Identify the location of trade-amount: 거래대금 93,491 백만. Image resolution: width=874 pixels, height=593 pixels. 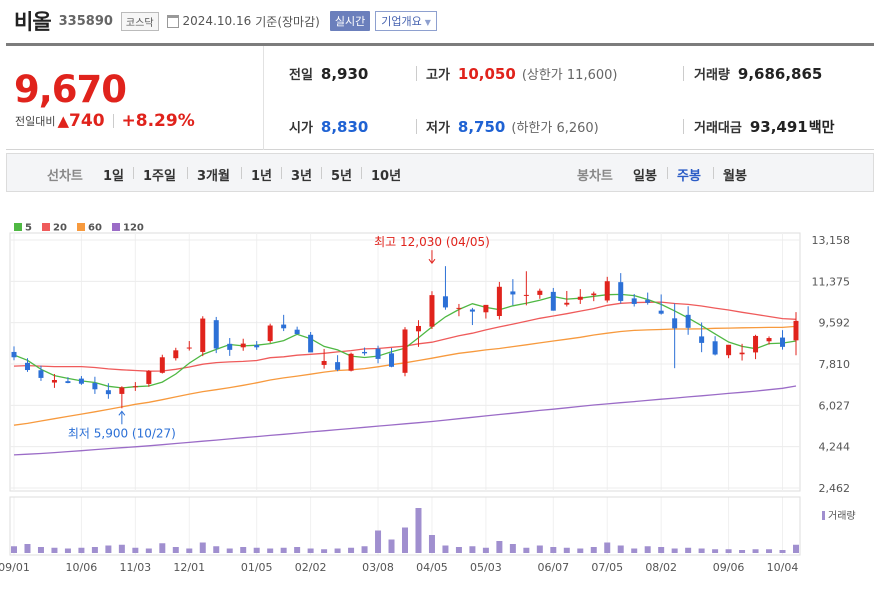
(764, 127).